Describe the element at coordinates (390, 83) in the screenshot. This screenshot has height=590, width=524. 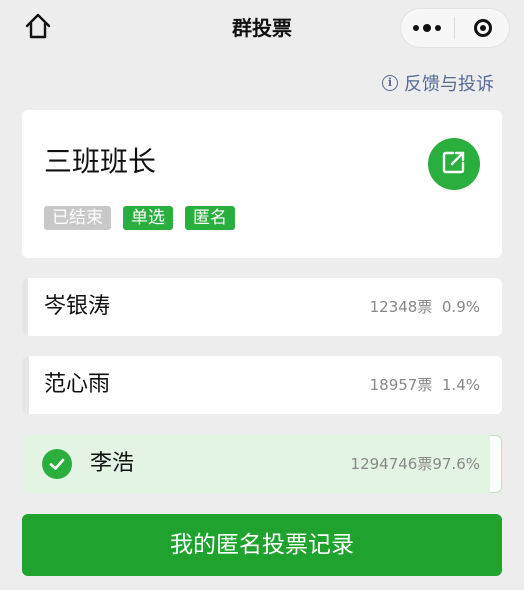
I see `info-icon: i` at that location.